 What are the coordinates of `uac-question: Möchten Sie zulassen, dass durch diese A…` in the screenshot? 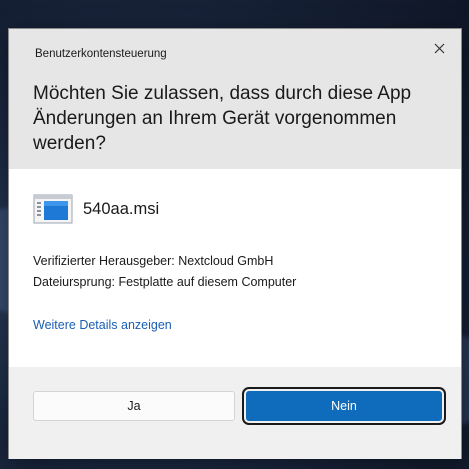 It's located at (222, 118).